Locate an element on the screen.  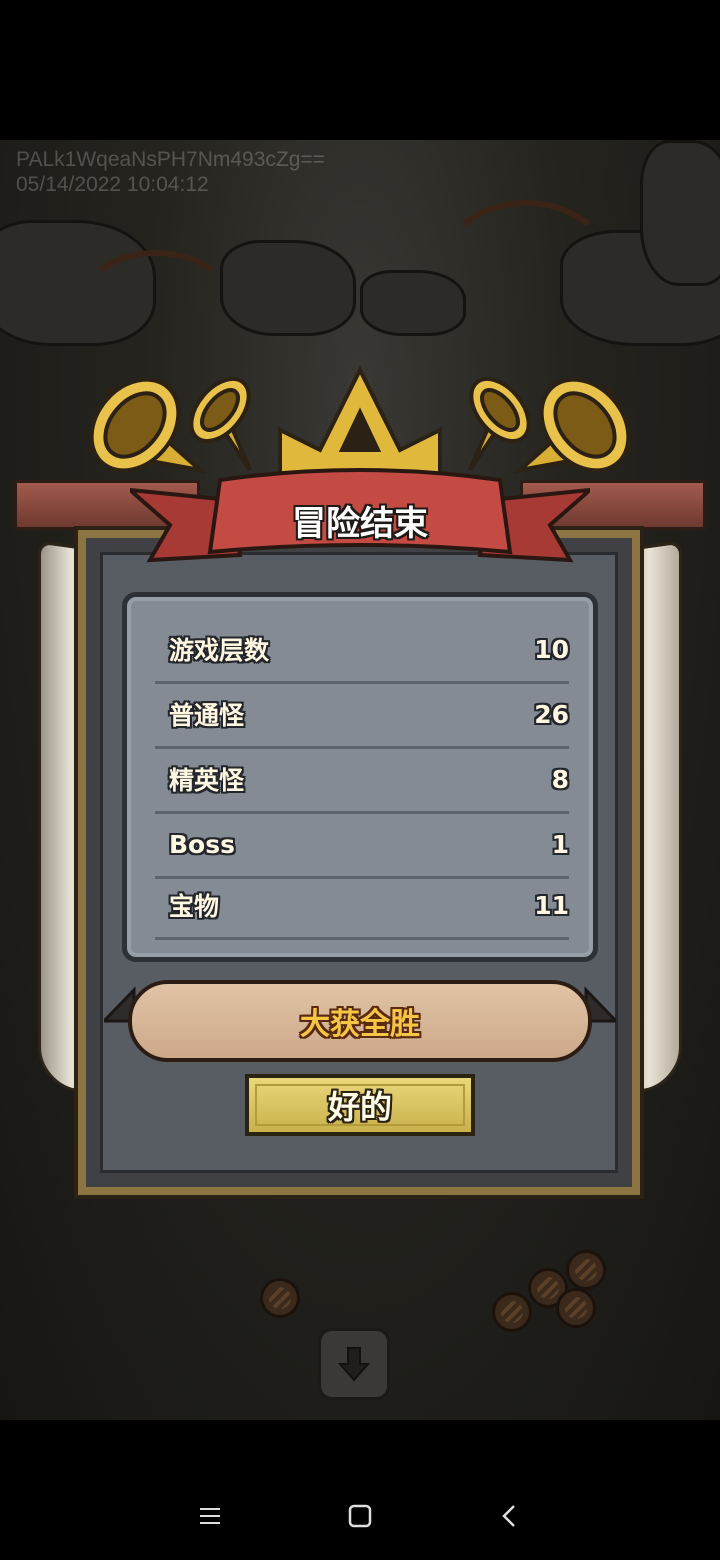
menu-icon is located at coordinates (210, 1516).